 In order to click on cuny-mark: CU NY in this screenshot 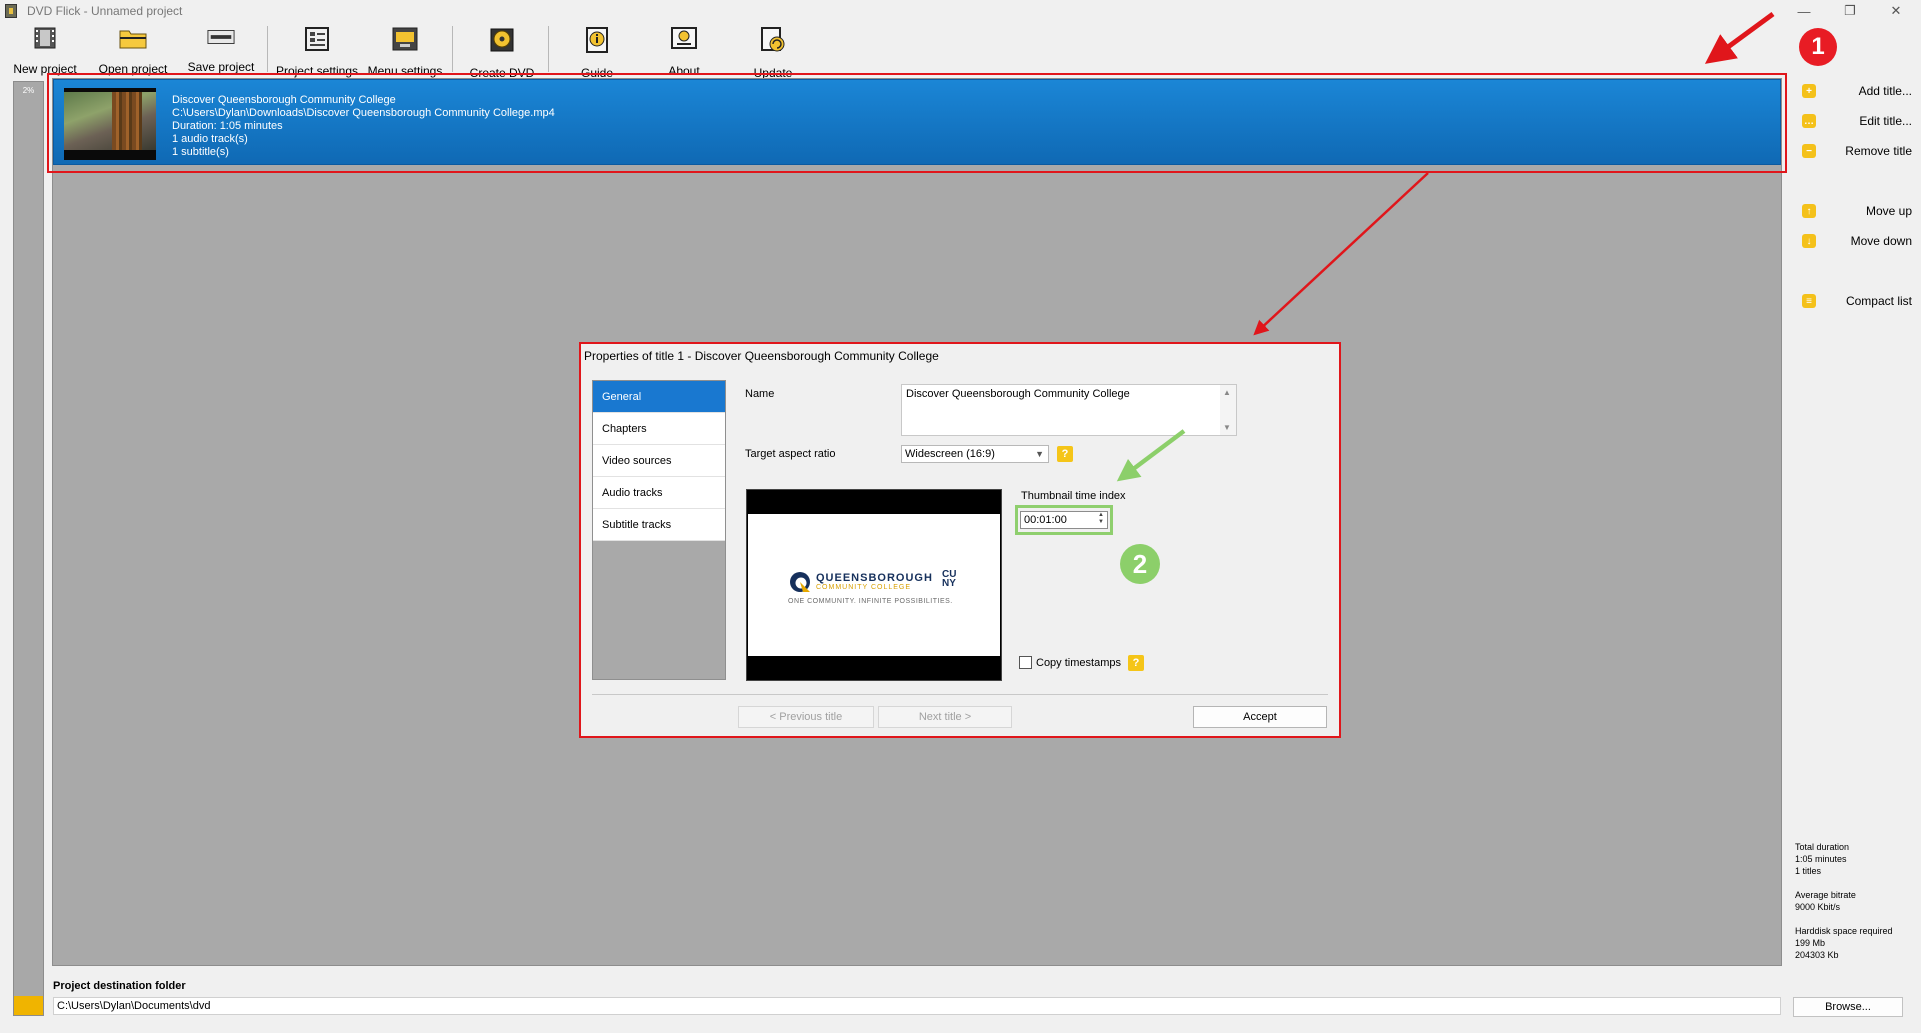, I will do `click(949, 579)`.